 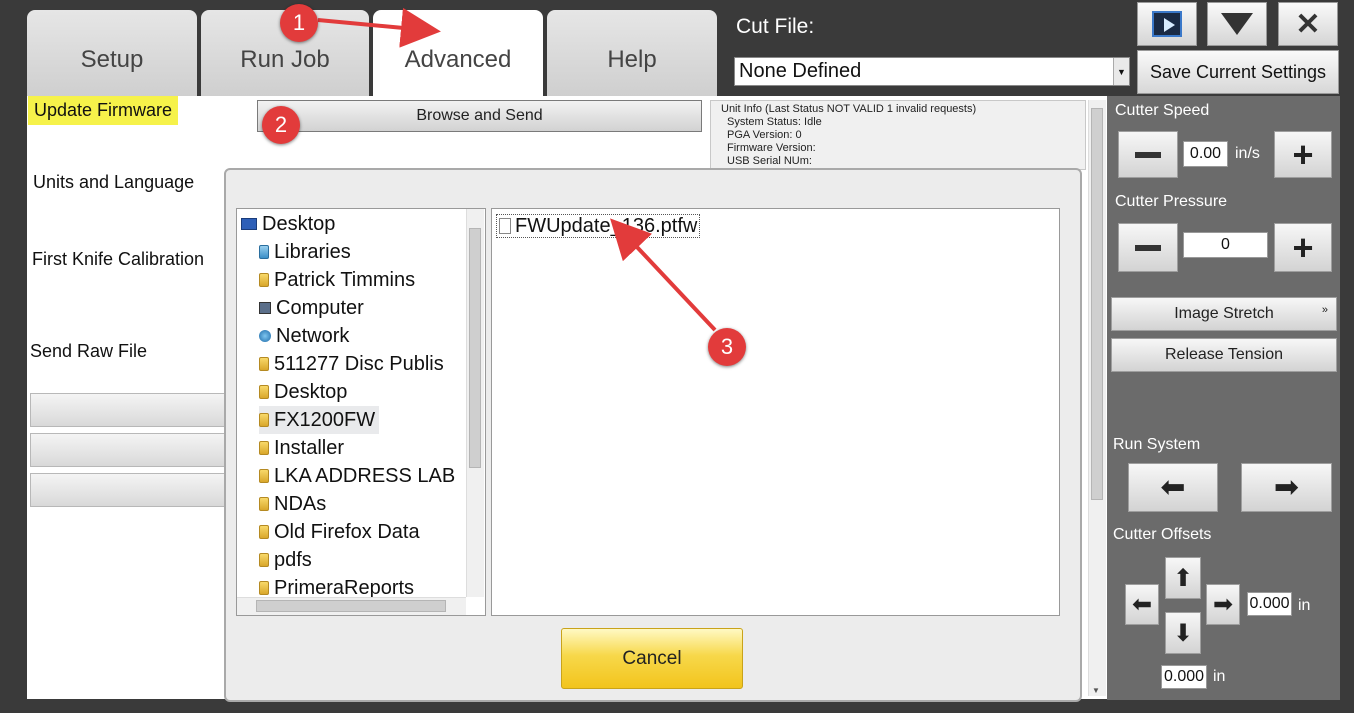 What do you see at coordinates (1096, 690) in the screenshot?
I see `scroll-down-arrow-icon: ▼` at bounding box center [1096, 690].